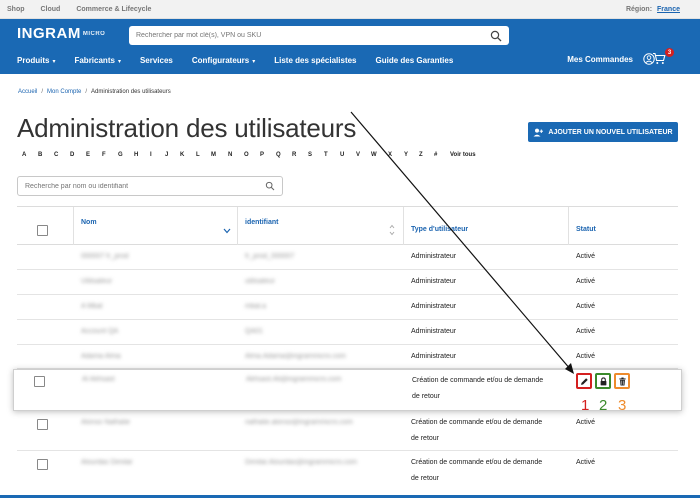  Describe the element at coordinates (603, 132) in the screenshot. I see `add-user-button: AJOUTER UN NOUVEL UTILISATEUR` at that location.